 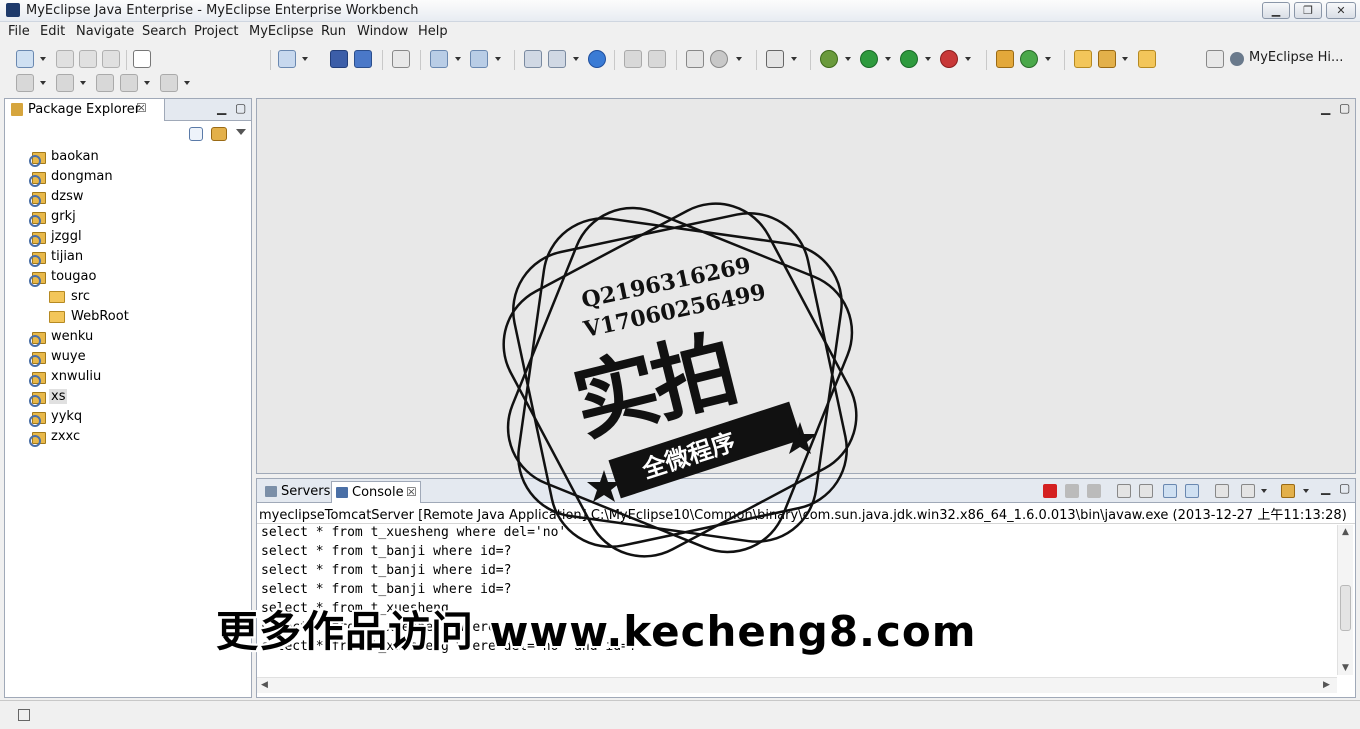 What do you see at coordinates (1276, 10) in the screenshot?
I see `minimize-button: ▁` at bounding box center [1276, 10].